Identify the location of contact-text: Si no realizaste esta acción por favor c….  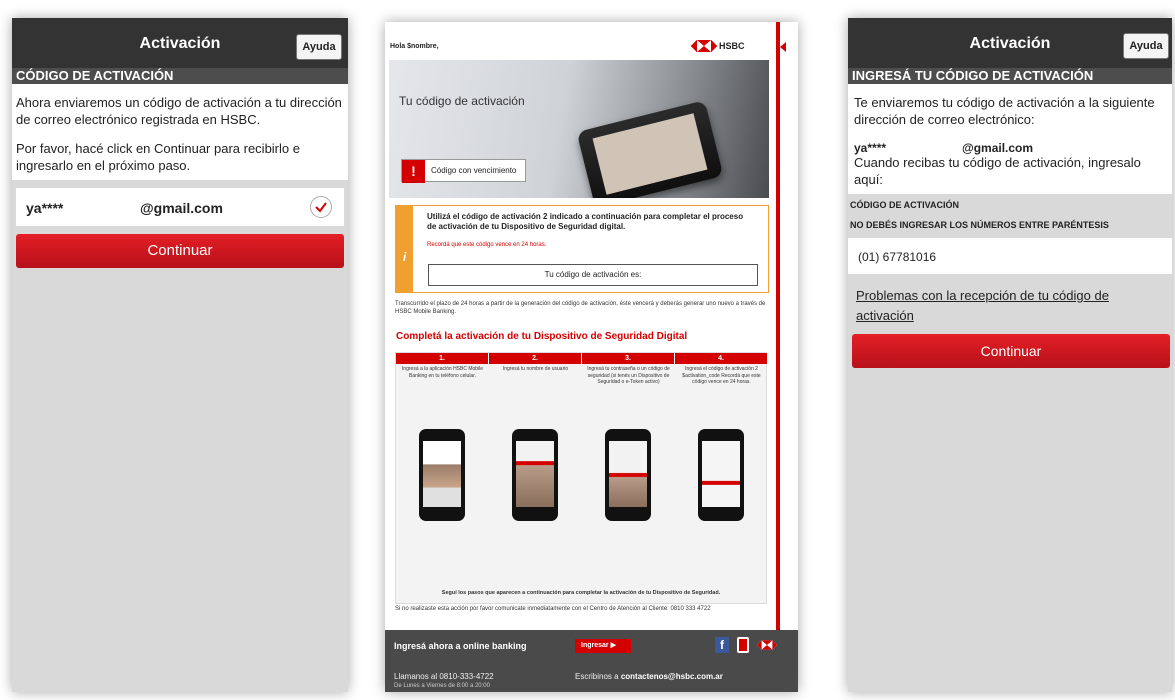
(553, 609).